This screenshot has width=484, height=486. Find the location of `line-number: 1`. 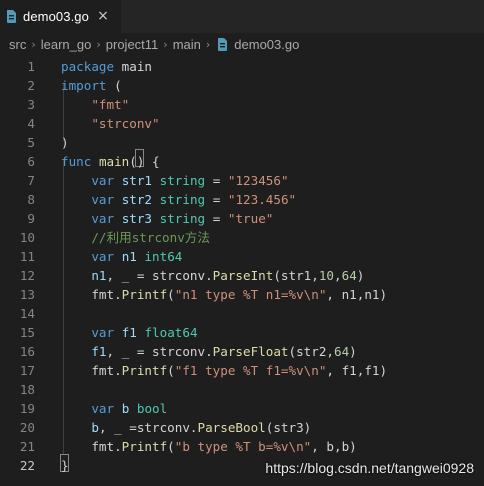

line-number: 1 is located at coordinates (31, 66).